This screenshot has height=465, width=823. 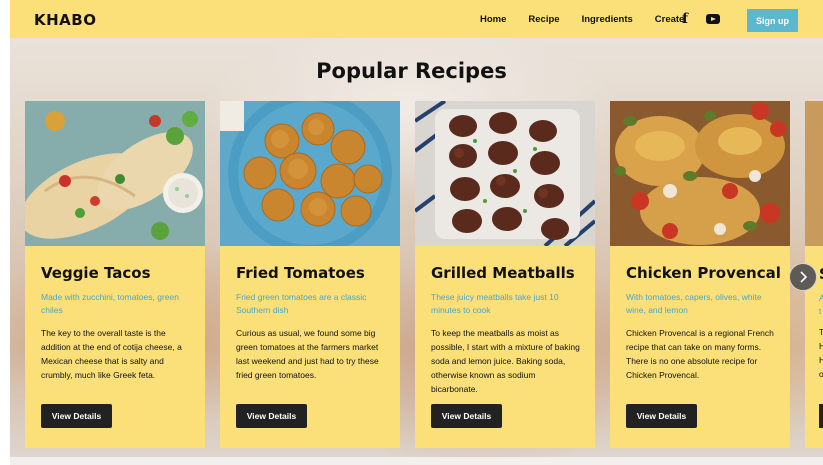 What do you see at coordinates (814, 173) in the screenshot?
I see `partial-card-image` at bounding box center [814, 173].